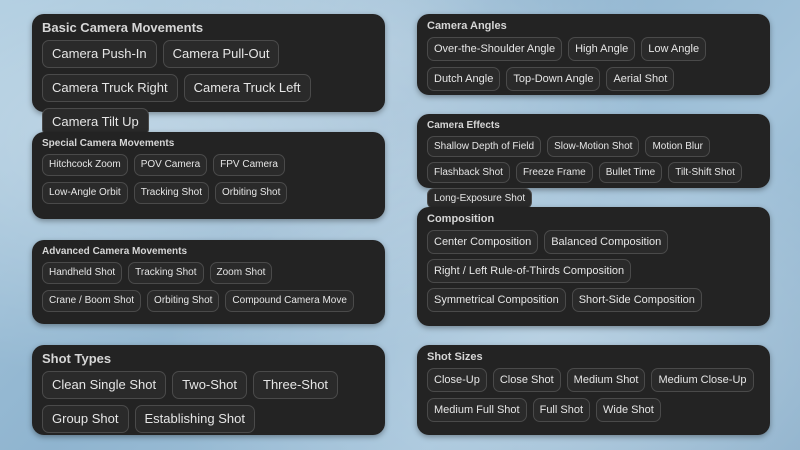  I want to click on chip-medium-shot: Medium Shot, so click(606, 380).